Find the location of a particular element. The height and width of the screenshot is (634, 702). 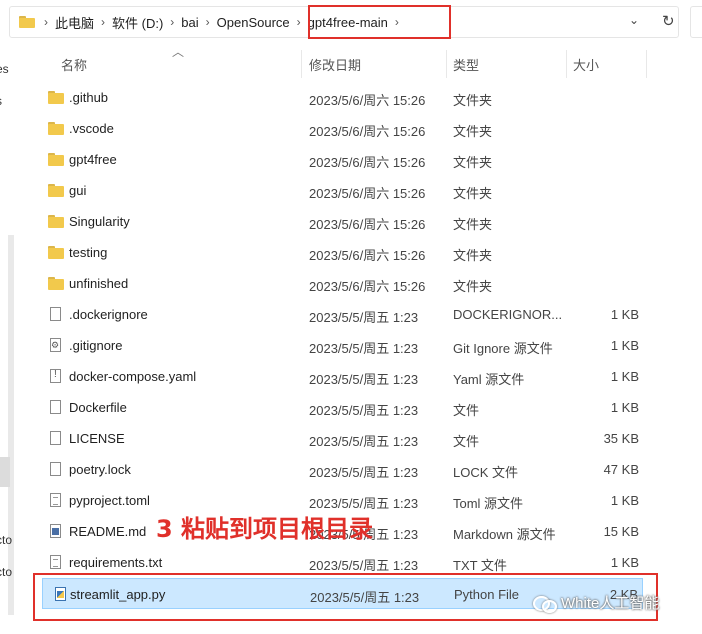

address-dropdown-icon: ⌄ is located at coordinates (634, 20).